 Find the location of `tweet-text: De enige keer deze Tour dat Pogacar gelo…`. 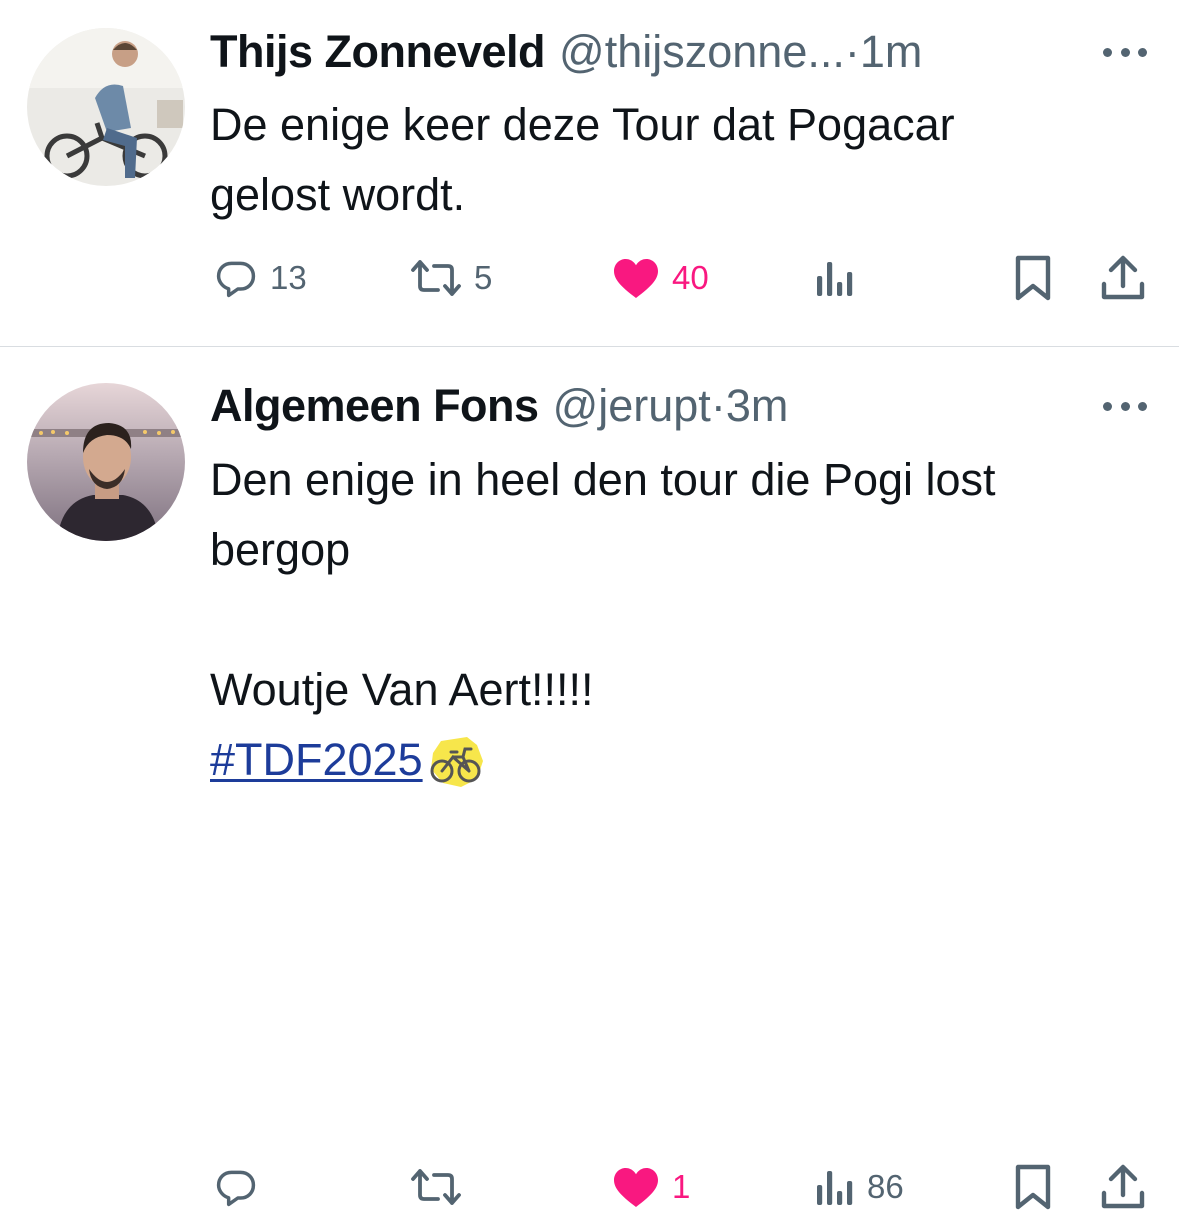

tweet-text: De enige keer deze Tour dat Pogacar gelo… is located at coordinates (582, 159).